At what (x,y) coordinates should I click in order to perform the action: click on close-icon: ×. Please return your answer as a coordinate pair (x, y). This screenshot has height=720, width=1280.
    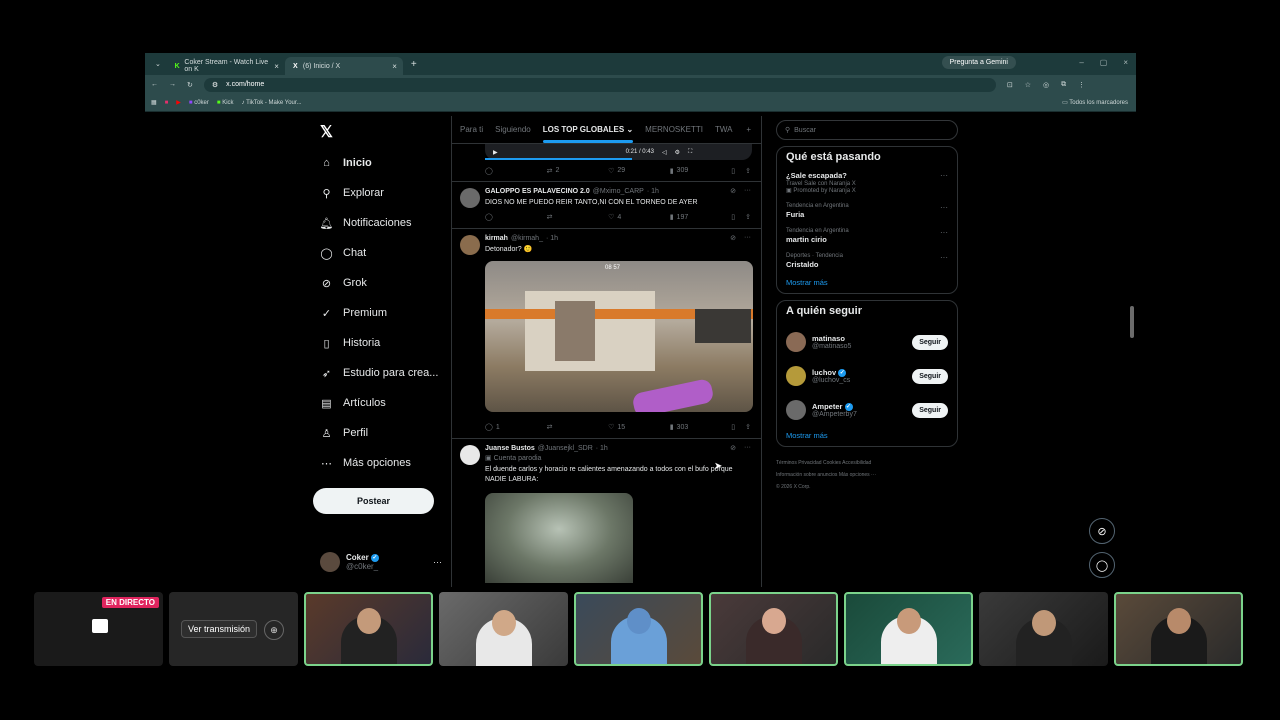
    Looking at the image, I should click on (394, 66).